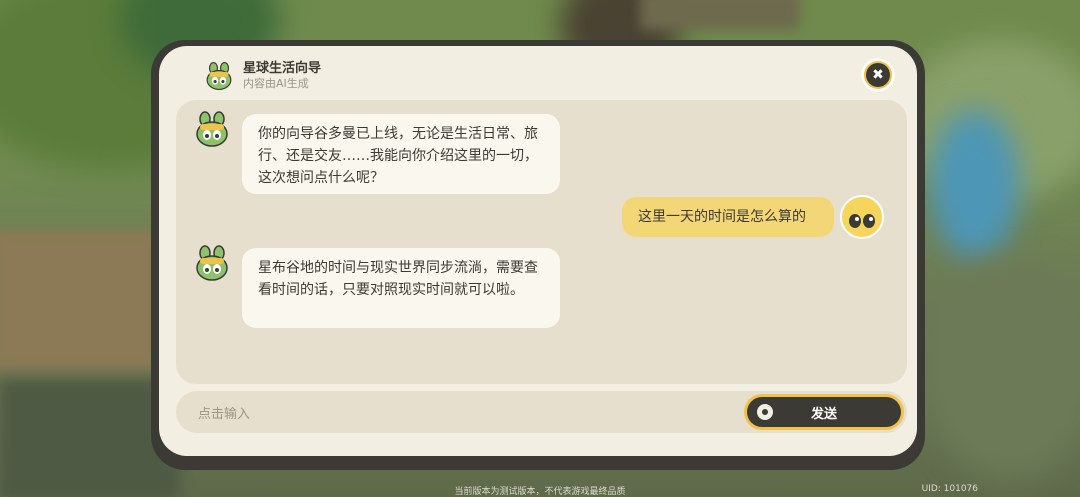 Image resolution: width=1080 pixels, height=497 pixels. I want to click on message-input: 点击输入, so click(224, 412).